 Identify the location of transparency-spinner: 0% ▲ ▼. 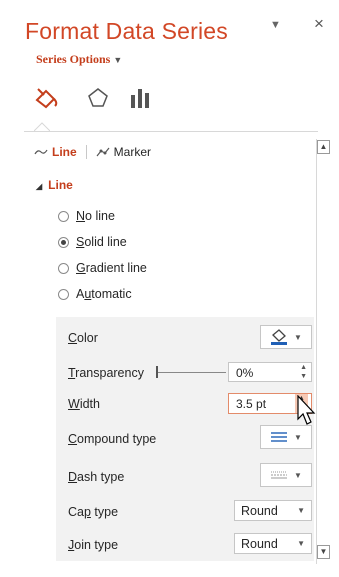
(270, 372).